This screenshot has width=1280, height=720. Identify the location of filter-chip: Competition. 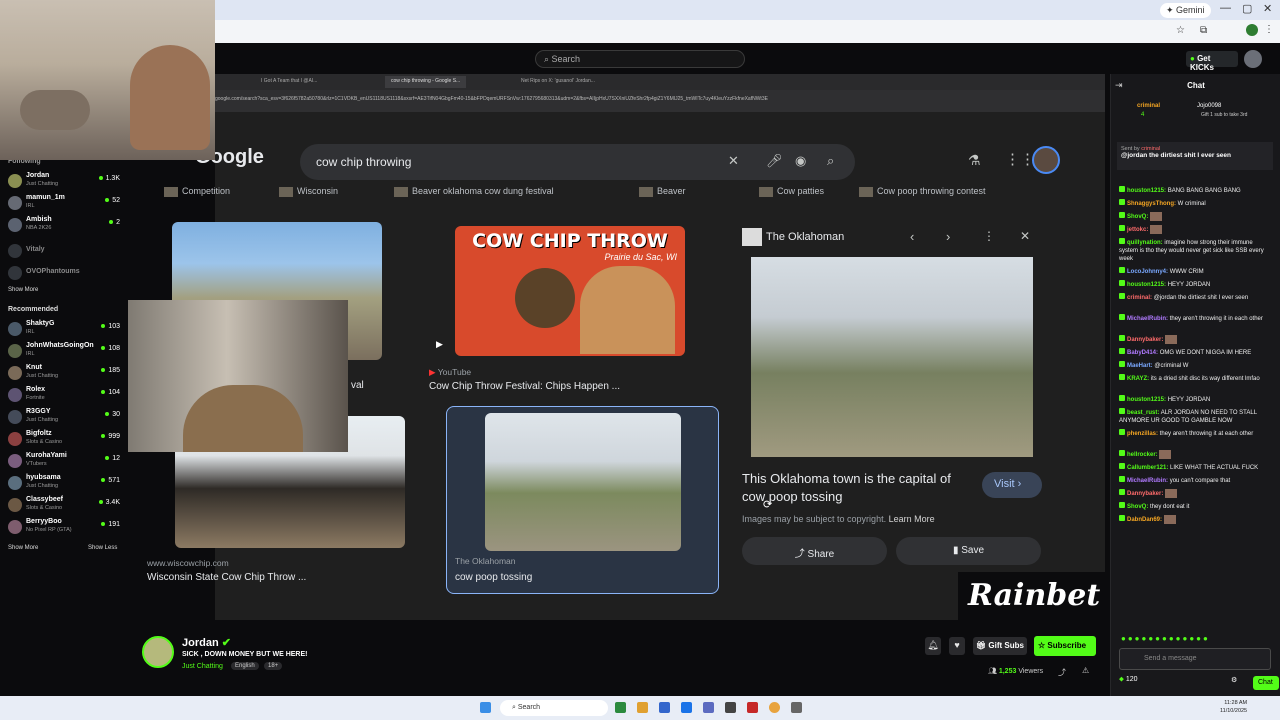
(197, 192).